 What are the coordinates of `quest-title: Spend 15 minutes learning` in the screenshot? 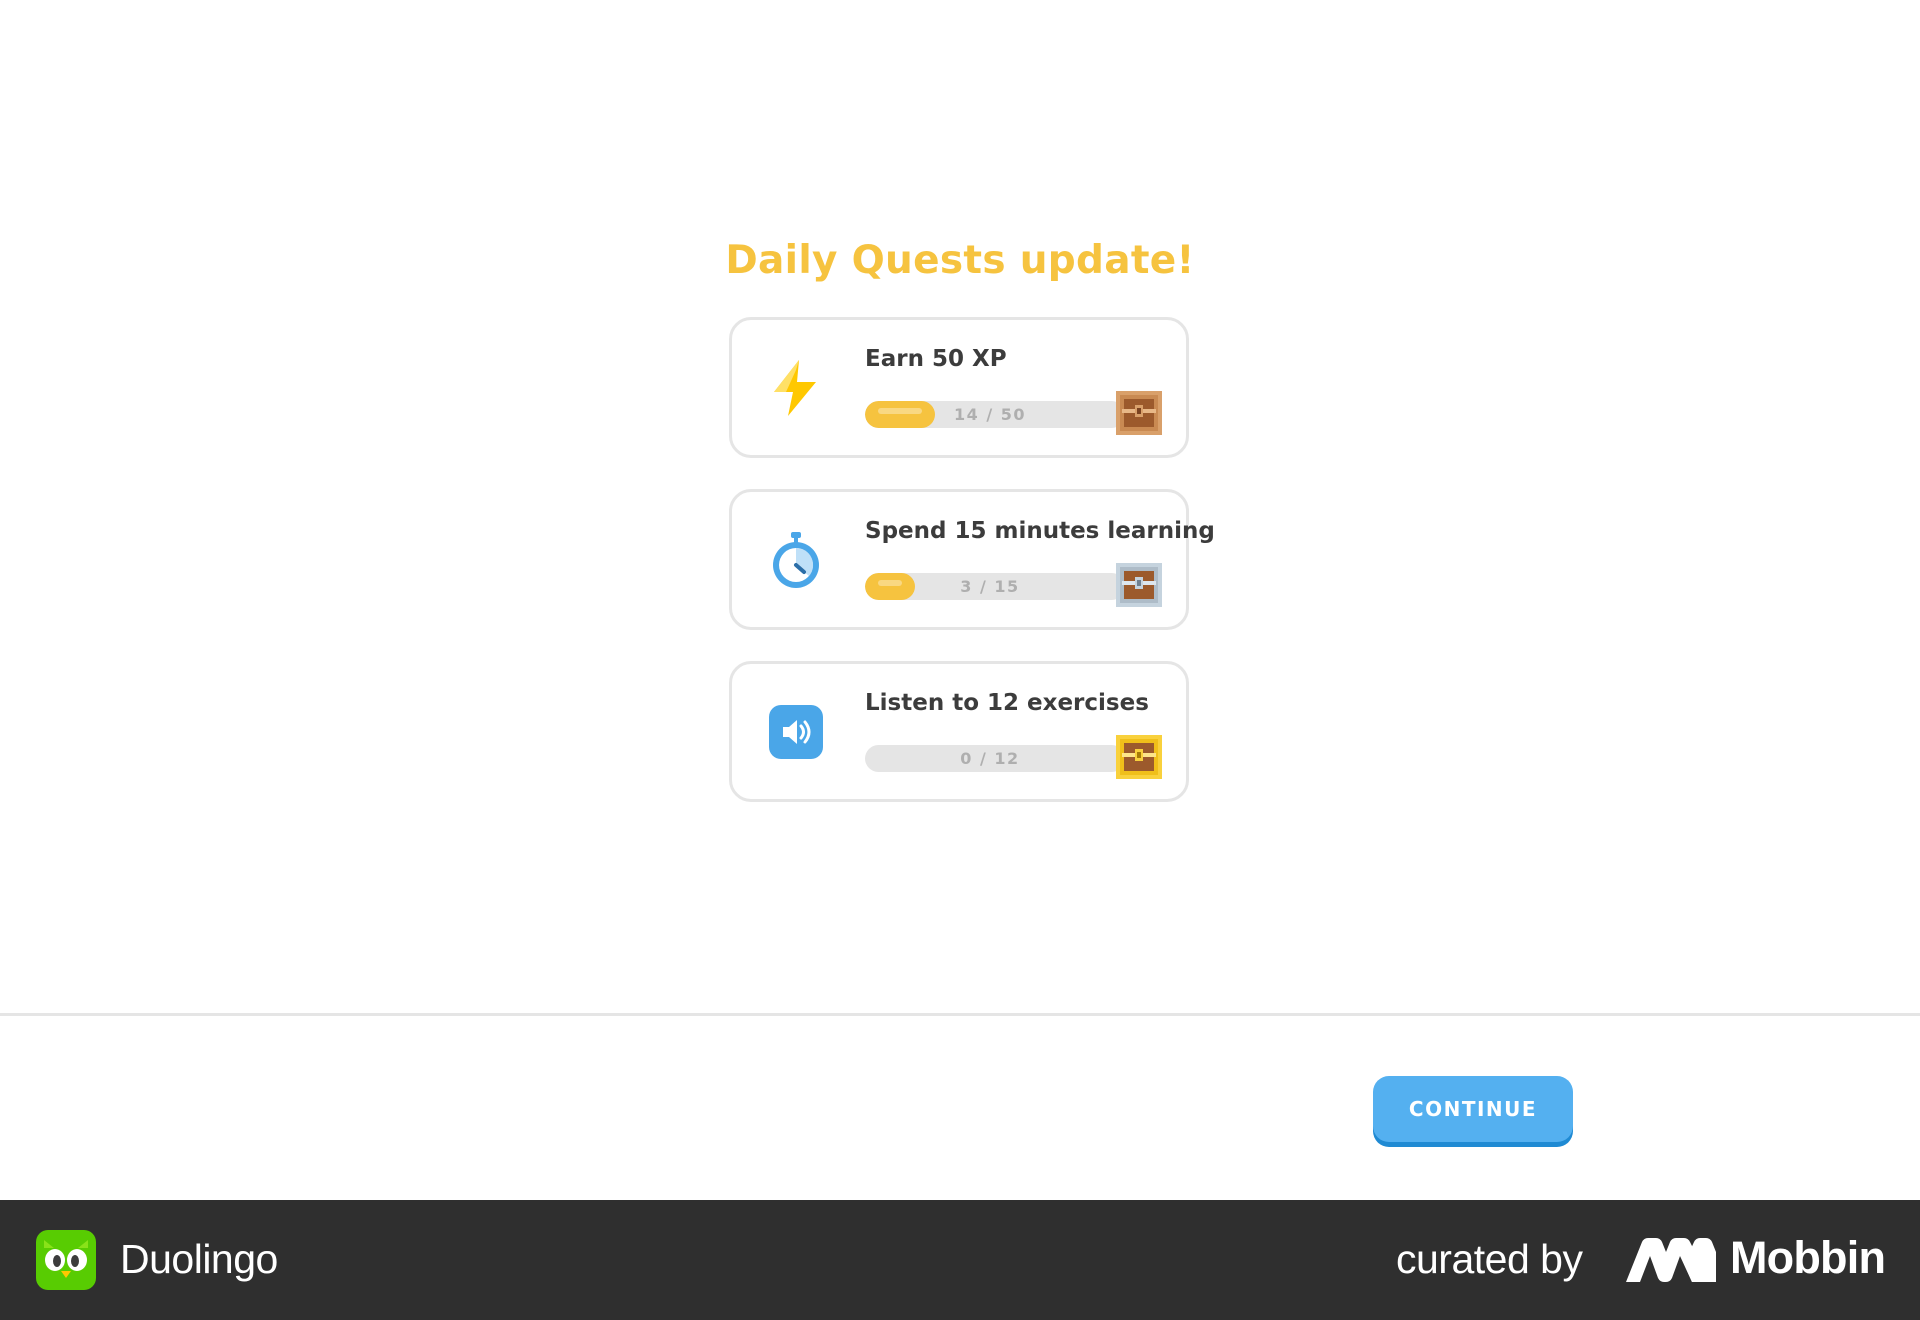 It's located at (1040, 531).